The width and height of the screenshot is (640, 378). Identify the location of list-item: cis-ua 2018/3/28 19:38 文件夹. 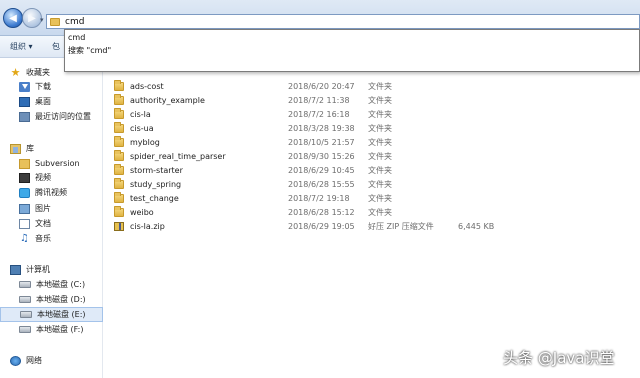
(314, 128).